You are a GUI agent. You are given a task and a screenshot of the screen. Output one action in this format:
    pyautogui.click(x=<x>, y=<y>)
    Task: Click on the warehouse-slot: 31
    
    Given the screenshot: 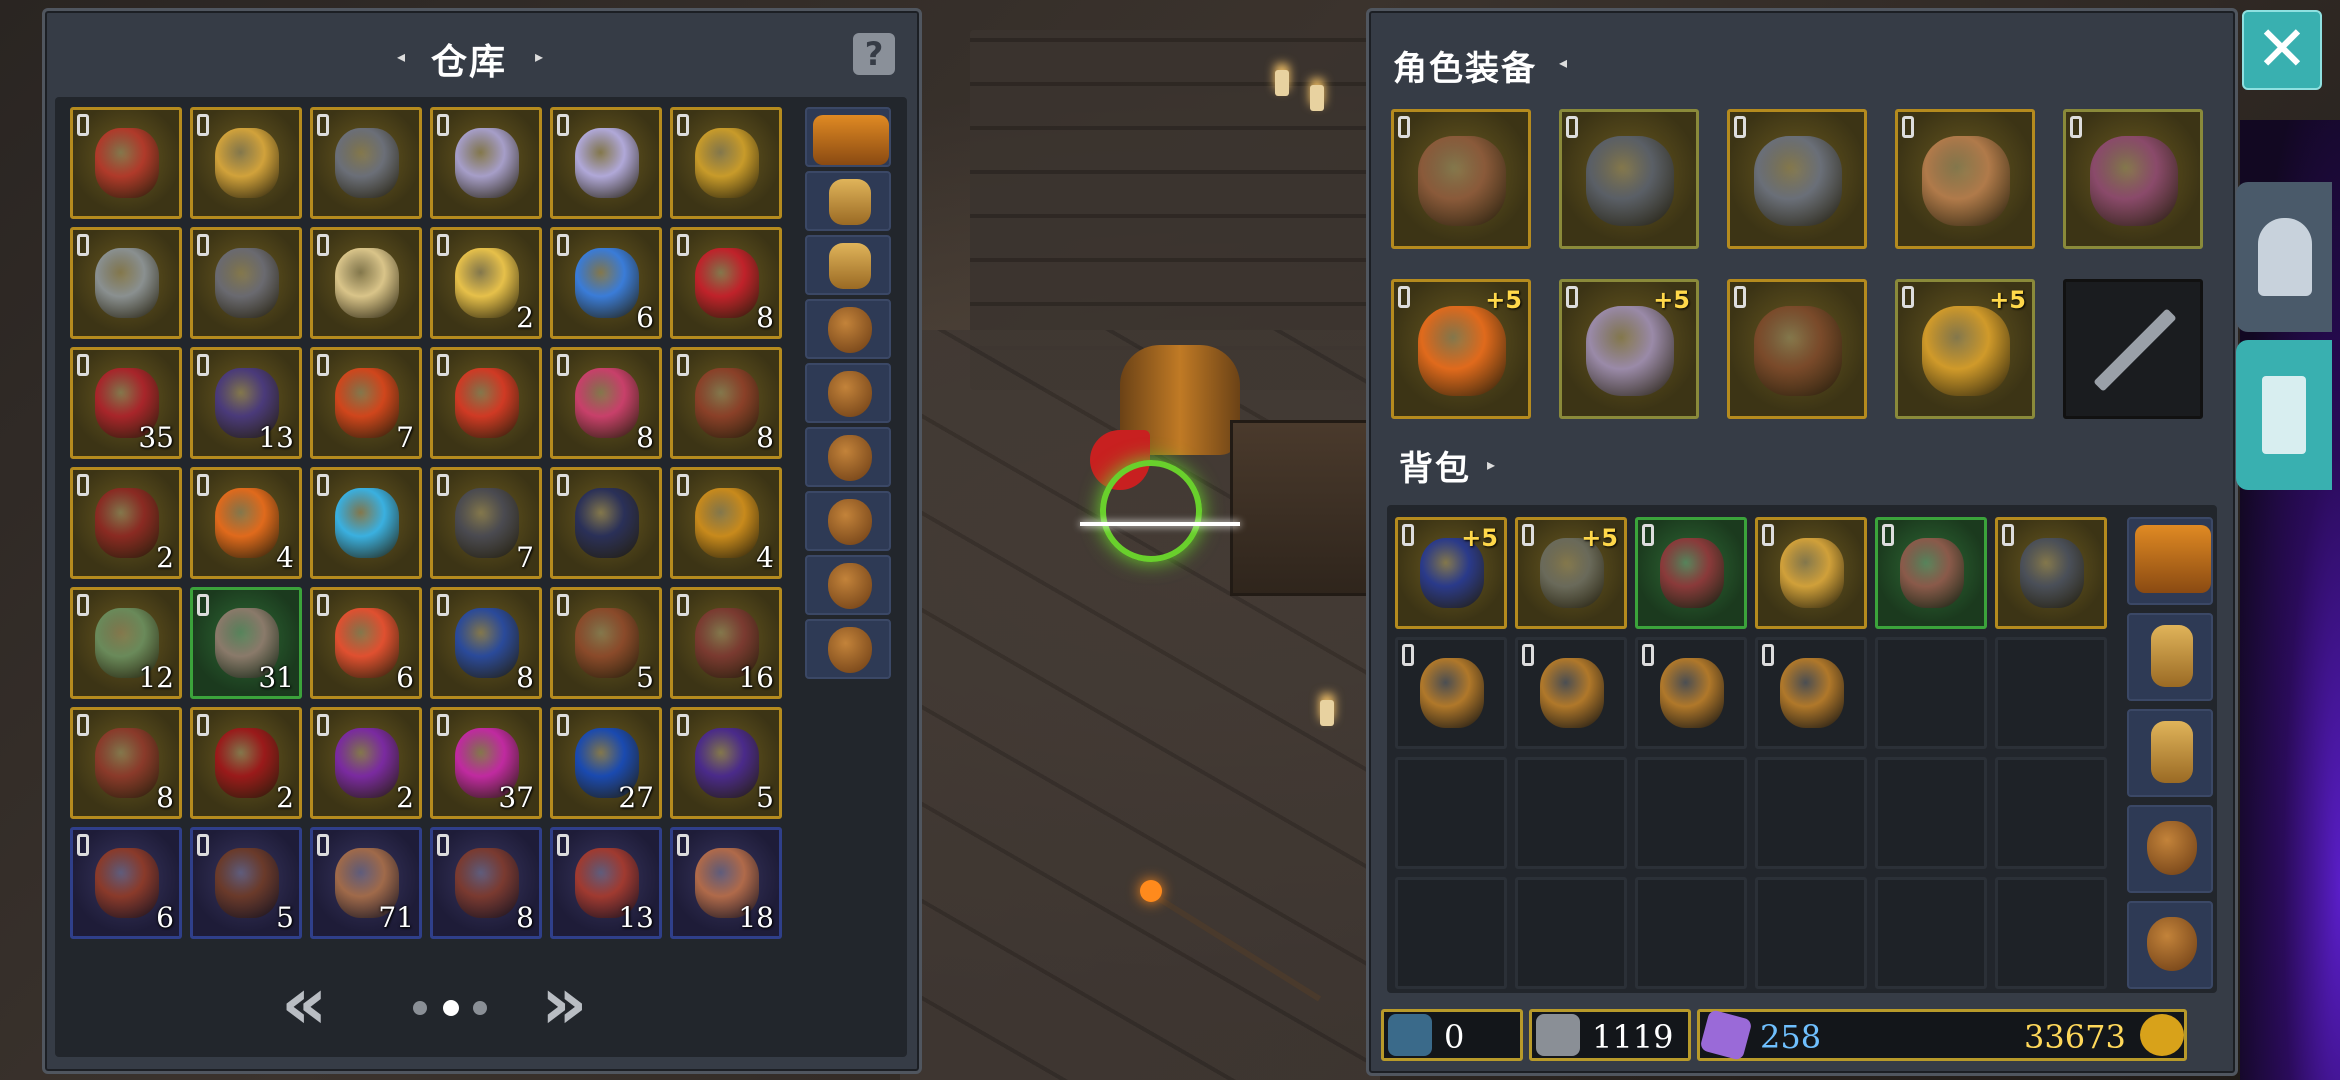 What is the action you would take?
    pyautogui.click(x=246, y=643)
    